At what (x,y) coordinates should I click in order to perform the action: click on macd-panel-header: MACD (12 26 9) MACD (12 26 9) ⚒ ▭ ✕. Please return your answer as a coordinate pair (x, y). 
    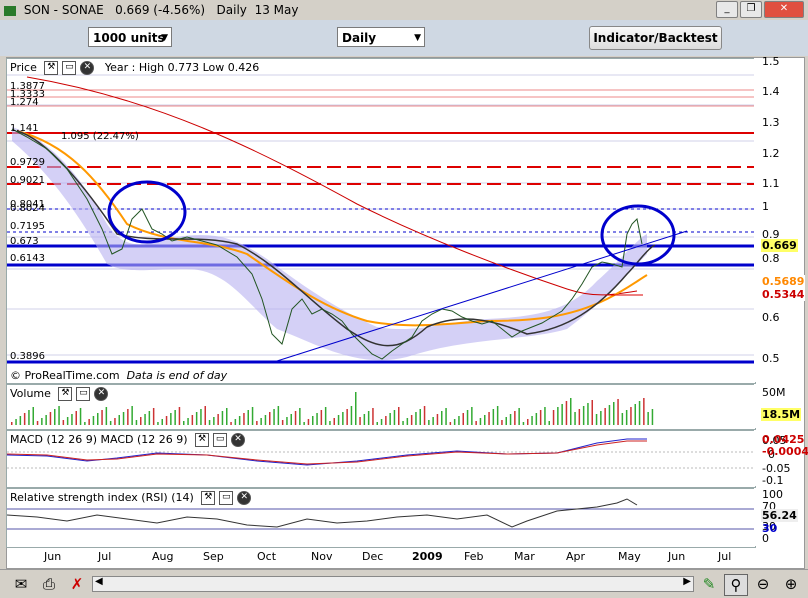
    Looking at the image, I should click on (128, 440).